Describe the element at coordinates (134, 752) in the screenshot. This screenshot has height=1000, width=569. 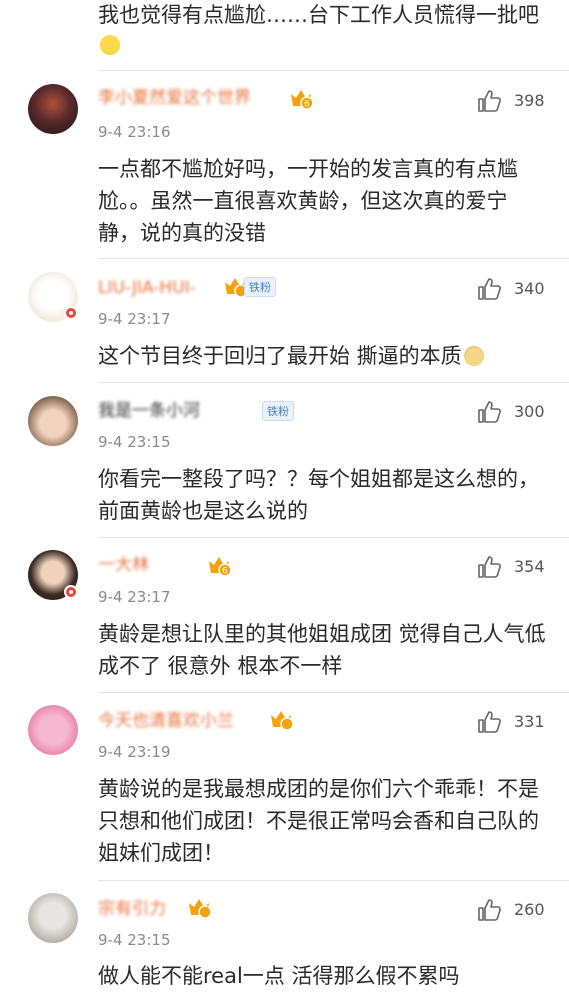
I see `timestamp: 9-4 23:19` at that location.